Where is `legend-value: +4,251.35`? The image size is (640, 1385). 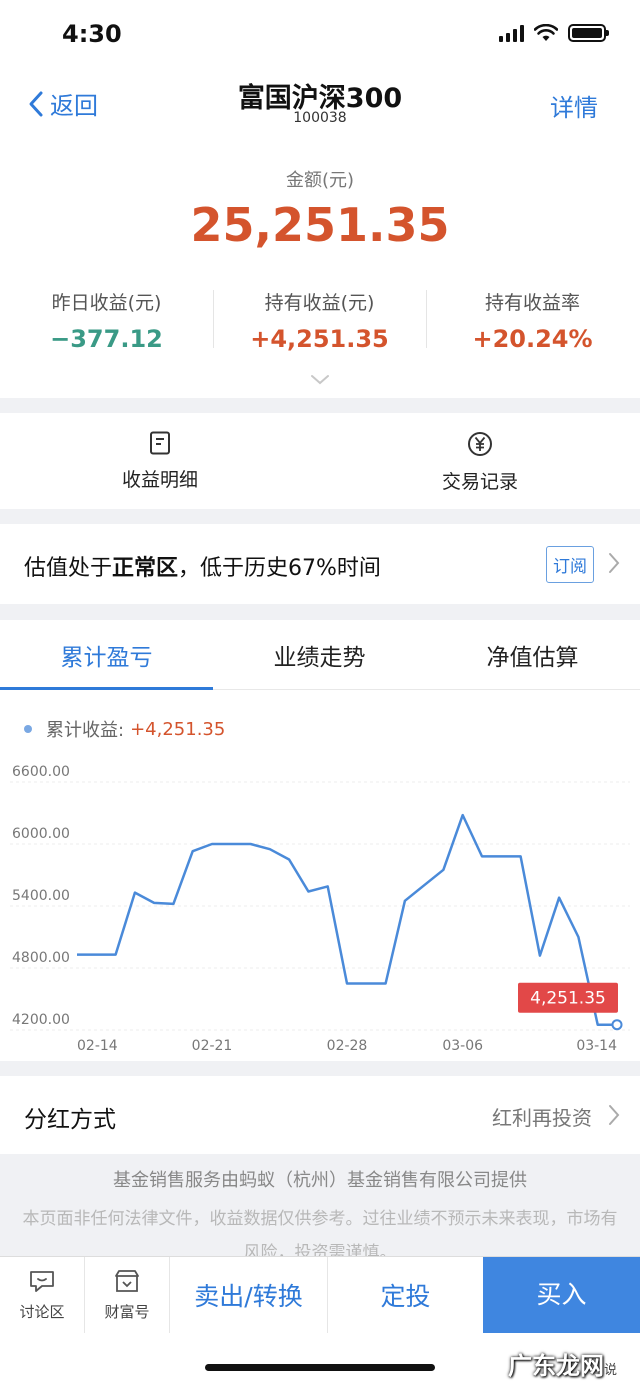 legend-value: +4,251.35 is located at coordinates (178, 729).